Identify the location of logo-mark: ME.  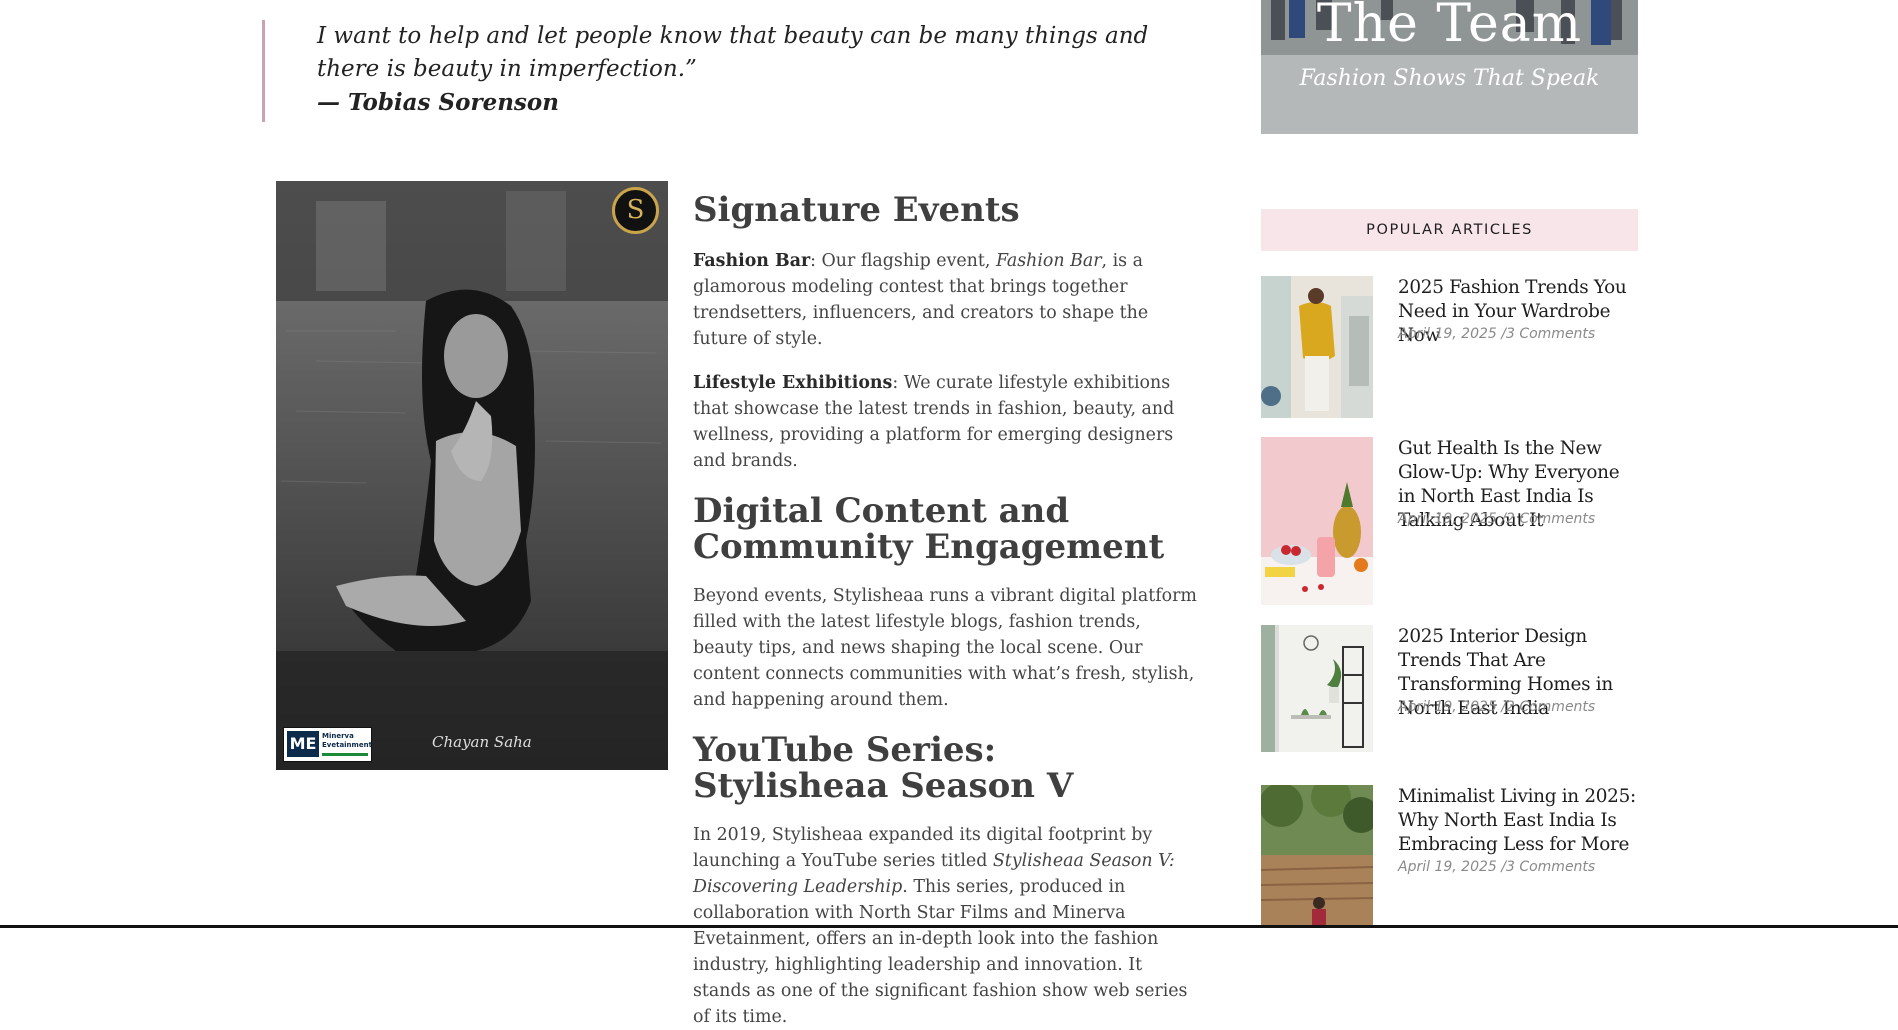
(303, 744).